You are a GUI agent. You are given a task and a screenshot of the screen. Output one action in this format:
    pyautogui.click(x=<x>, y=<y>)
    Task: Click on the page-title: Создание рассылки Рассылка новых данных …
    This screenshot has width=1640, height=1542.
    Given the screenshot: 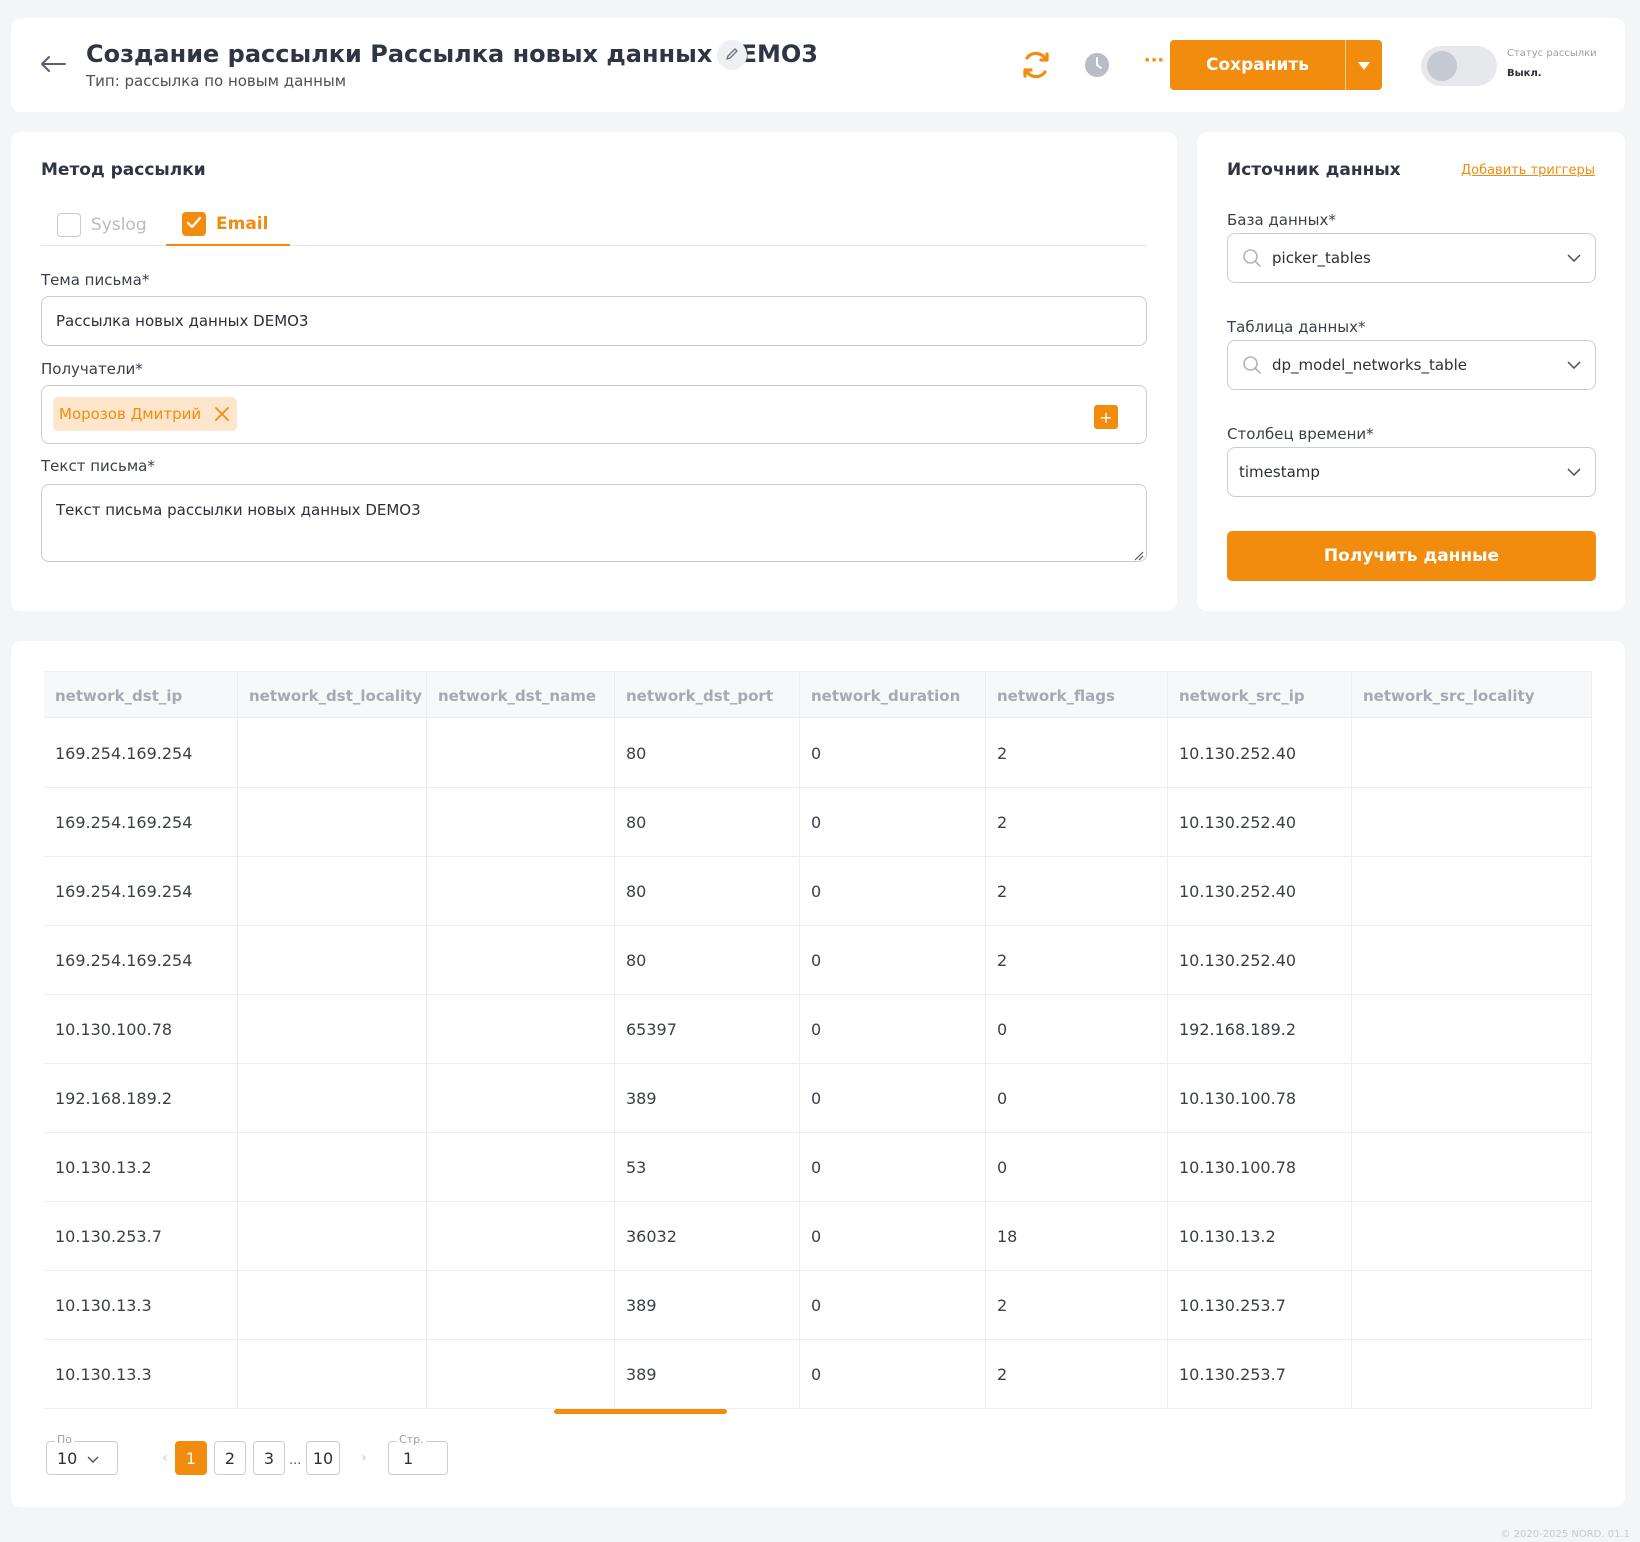 What is the action you would take?
    pyautogui.click(x=452, y=54)
    